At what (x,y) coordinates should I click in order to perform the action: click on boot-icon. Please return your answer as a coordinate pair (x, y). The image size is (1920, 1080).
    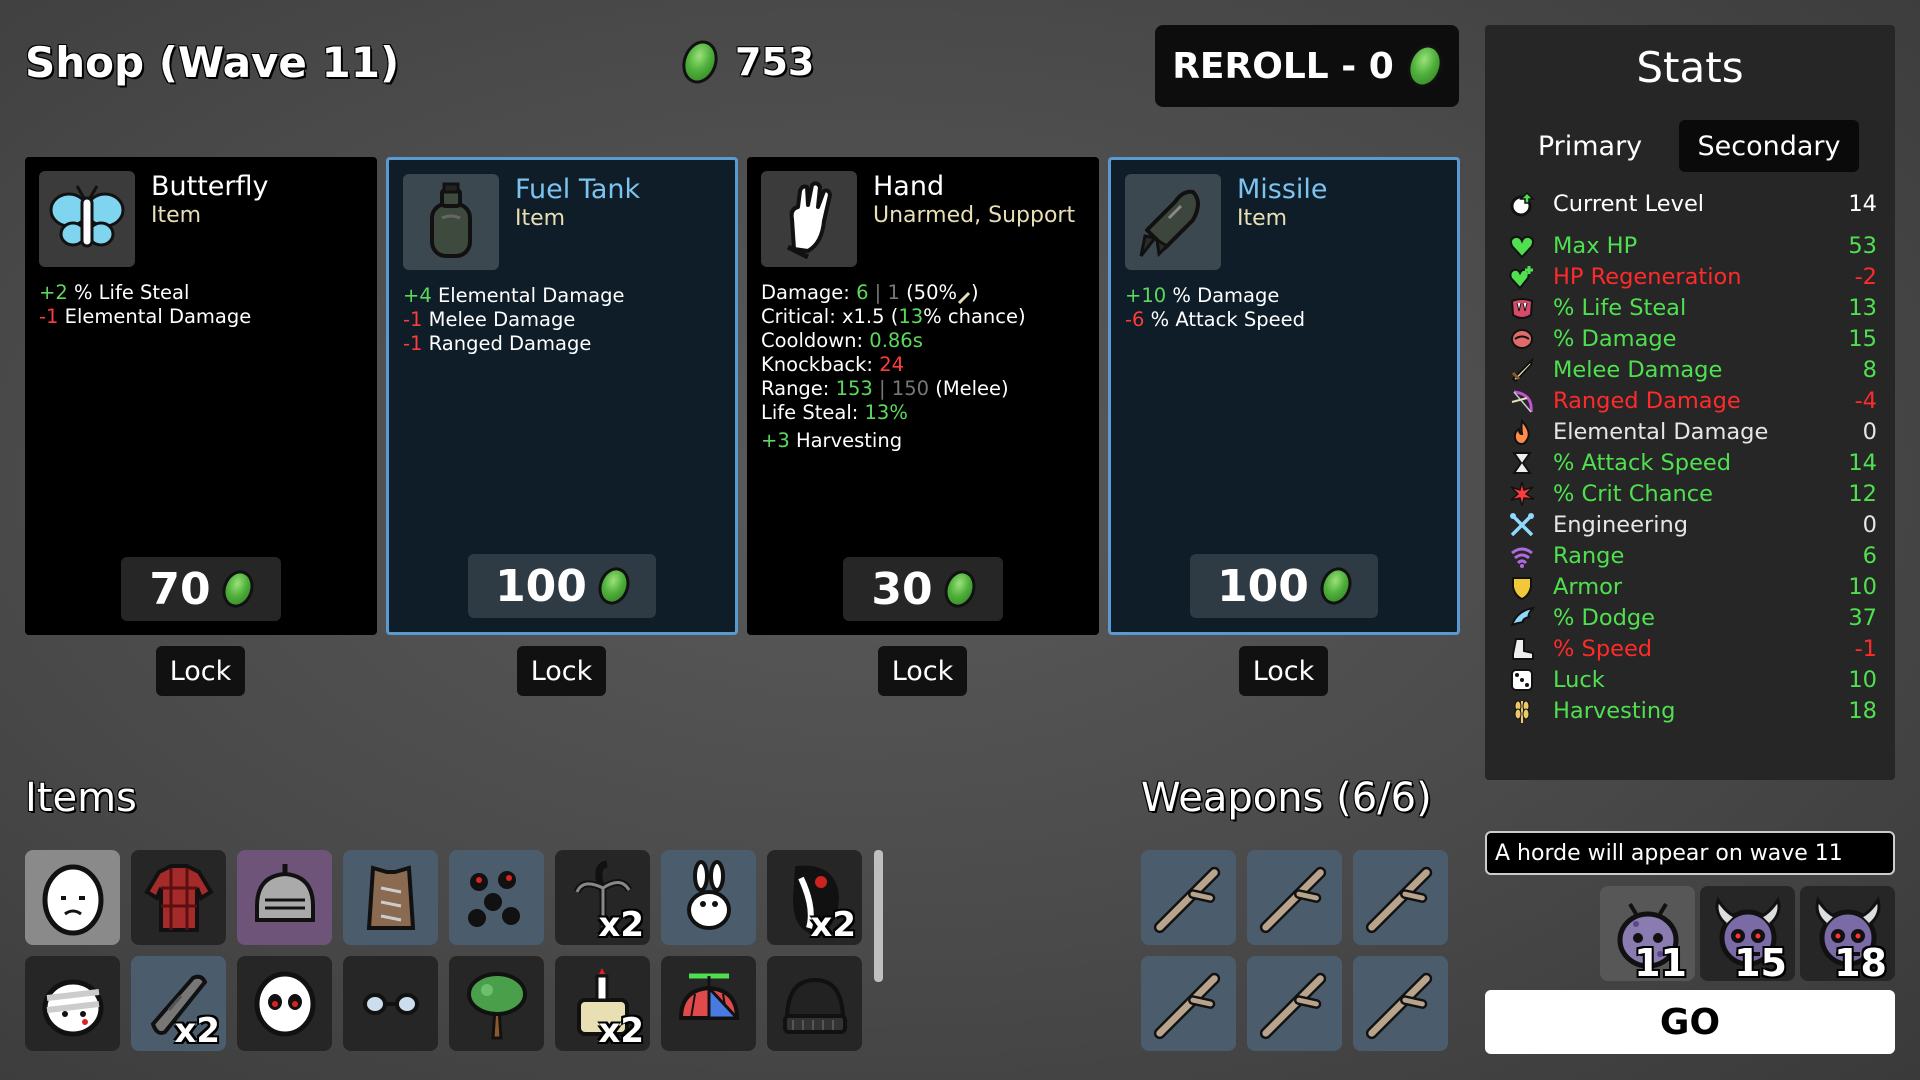
    Looking at the image, I should click on (1522, 649).